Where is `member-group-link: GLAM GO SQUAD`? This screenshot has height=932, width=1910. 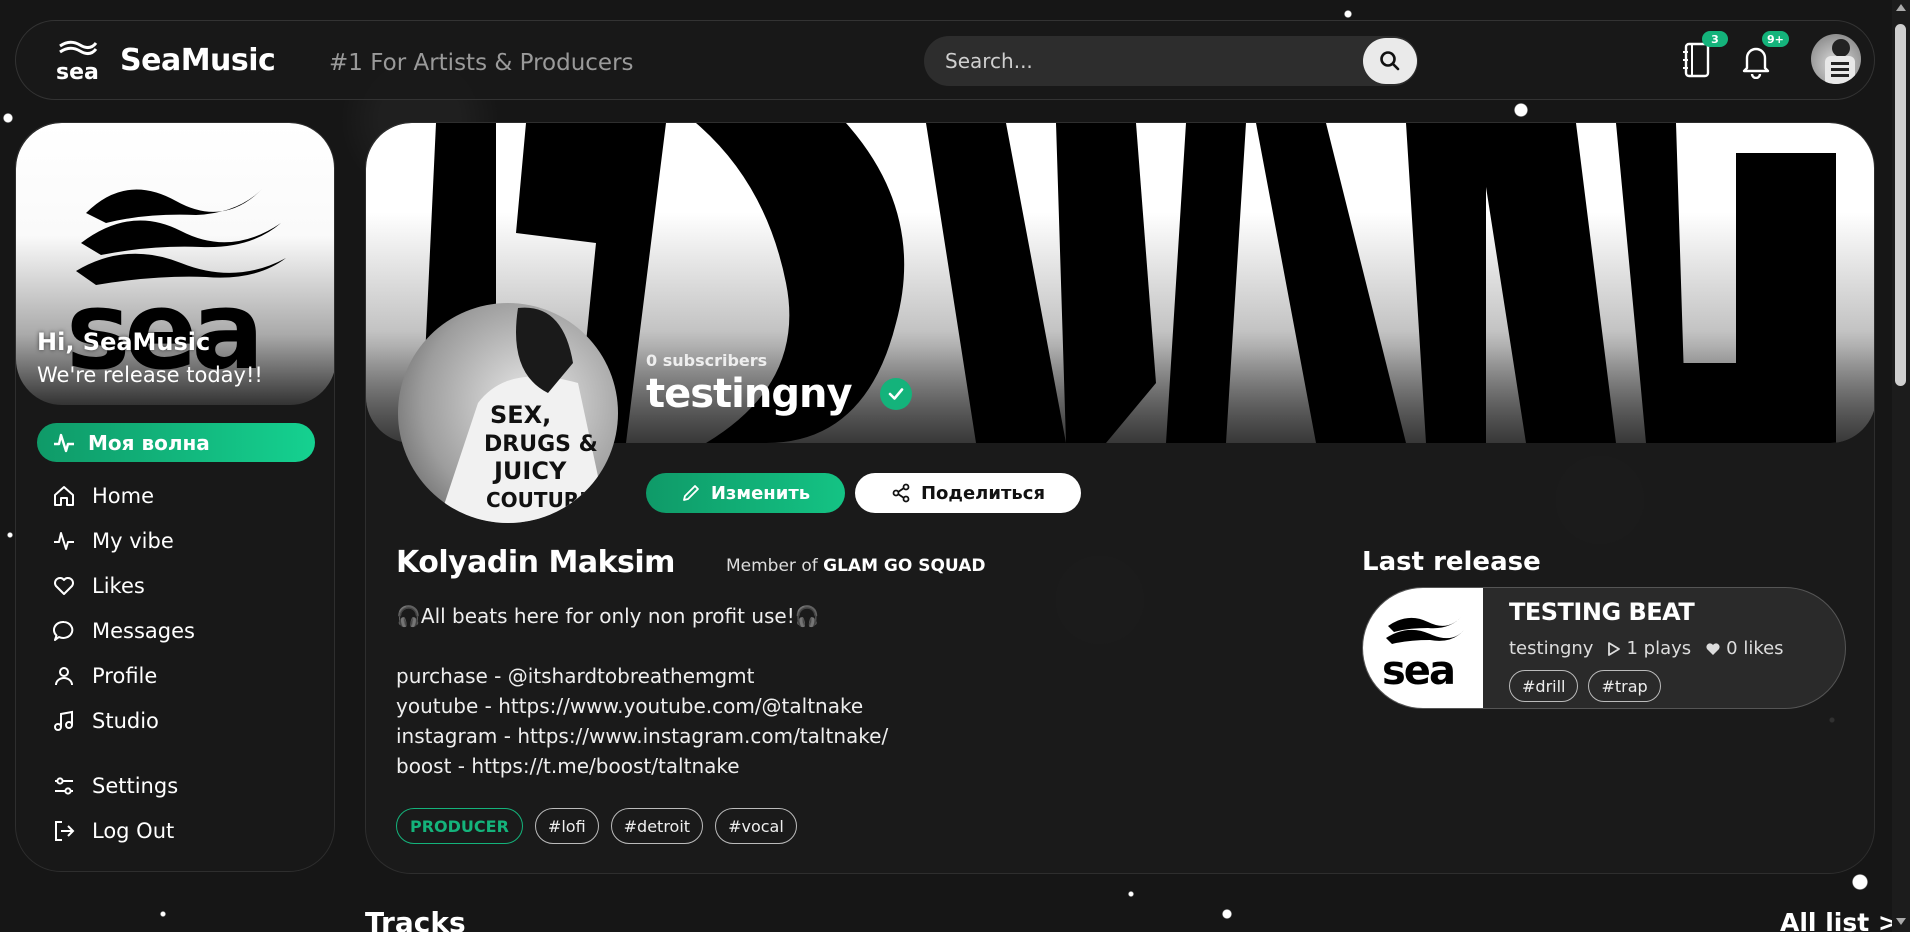 member-group-link: GLAM GO SQUAD is located at coordinates (904, 566).